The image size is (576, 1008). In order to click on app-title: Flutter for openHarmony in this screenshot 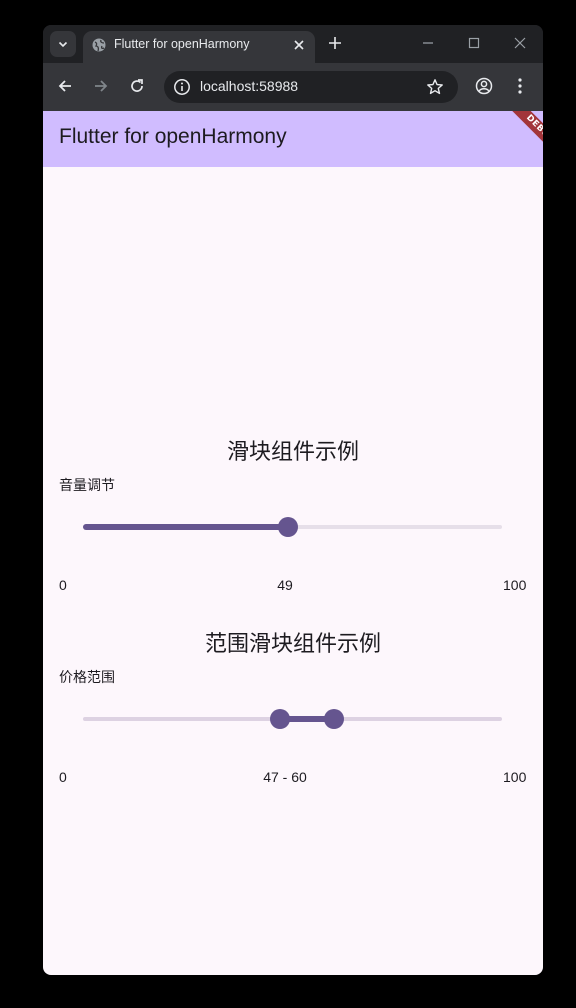, I will do `click(173, 136)`.